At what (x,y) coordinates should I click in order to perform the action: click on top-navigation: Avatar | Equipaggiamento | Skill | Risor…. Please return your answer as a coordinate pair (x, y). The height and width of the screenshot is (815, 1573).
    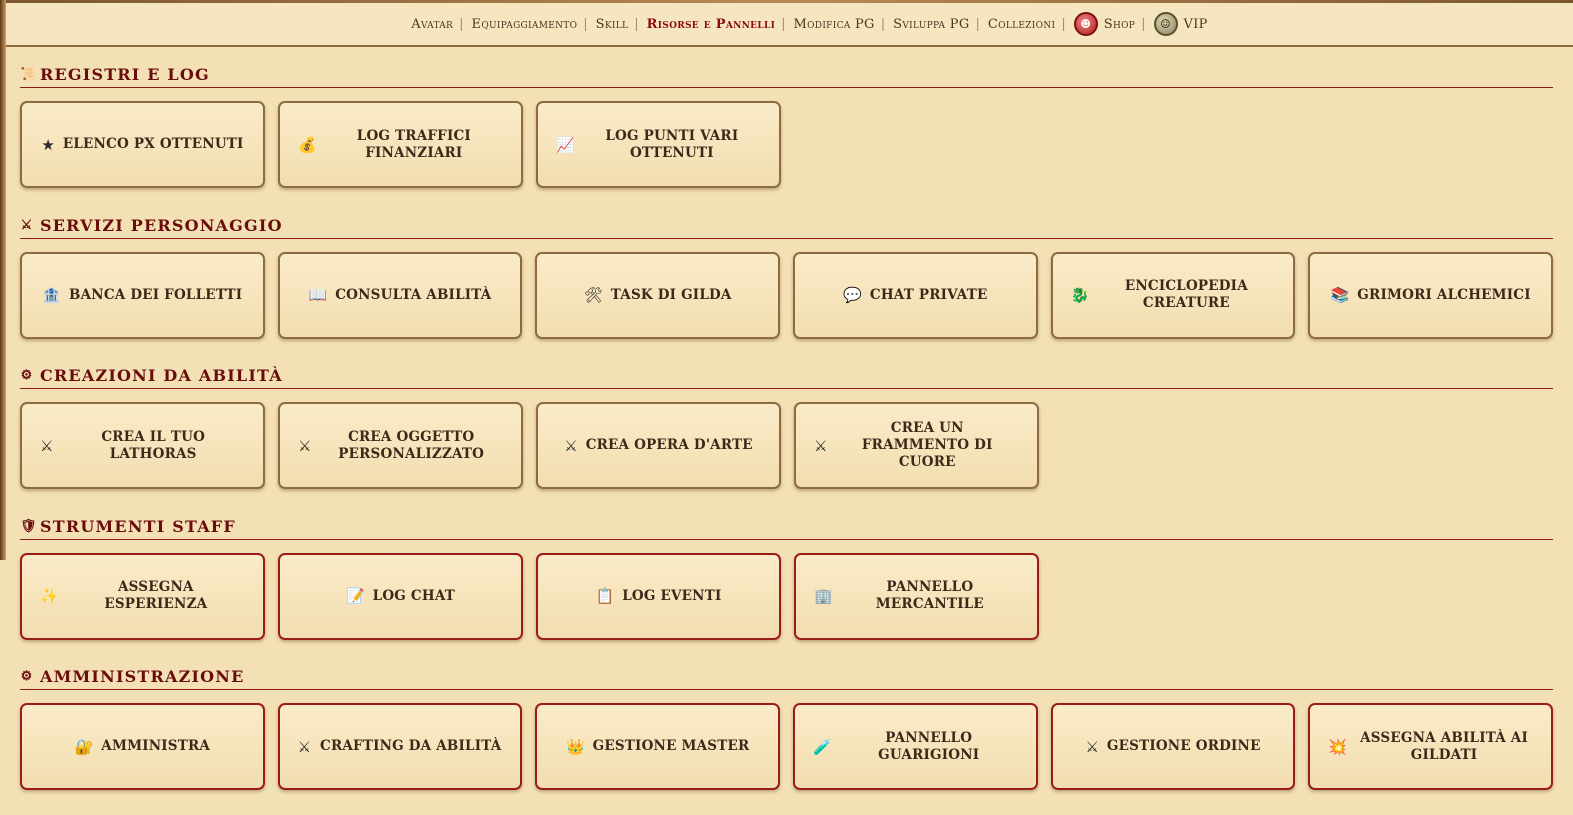
    Looking at the image, I should click on (789, 25).